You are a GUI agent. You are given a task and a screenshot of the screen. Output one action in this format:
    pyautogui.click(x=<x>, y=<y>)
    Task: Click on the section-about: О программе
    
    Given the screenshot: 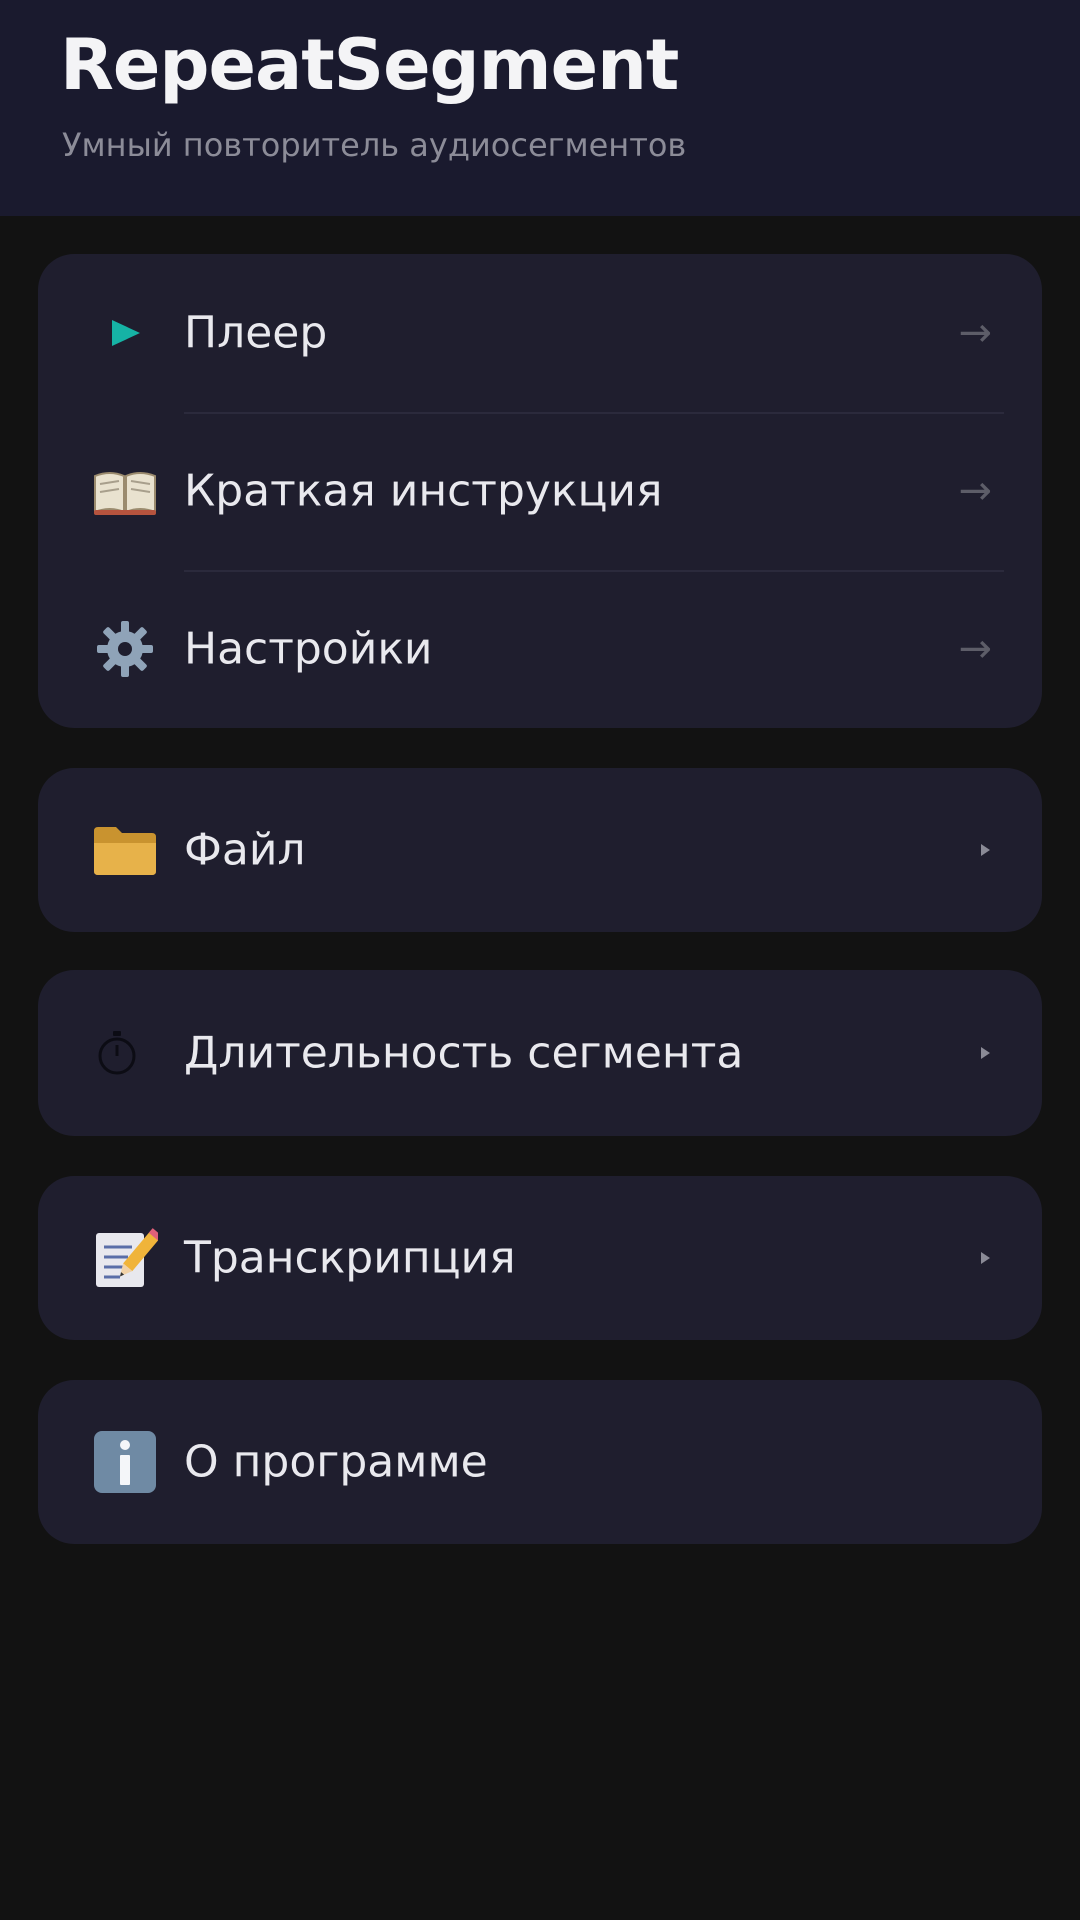 What is the action you would take?
    pyautogui.click(x=540, y=1462)
    